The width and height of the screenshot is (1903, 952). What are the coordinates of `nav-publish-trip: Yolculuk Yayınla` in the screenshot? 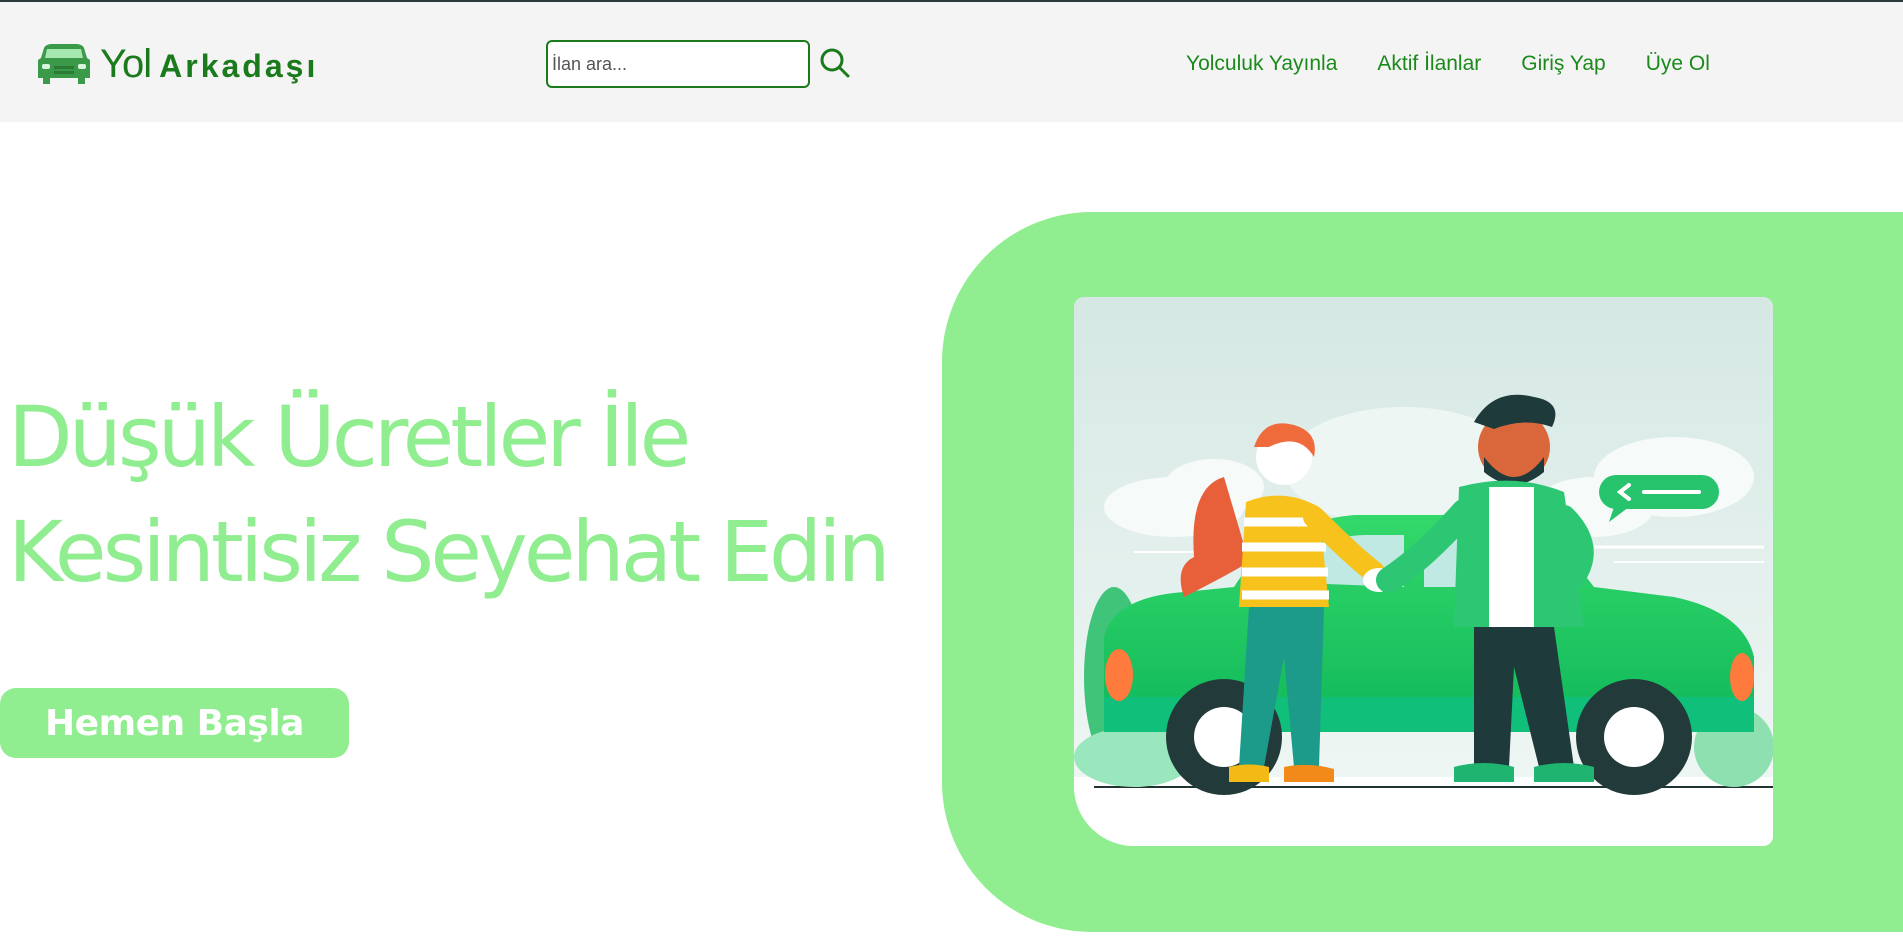 It's located at (1261, 64).